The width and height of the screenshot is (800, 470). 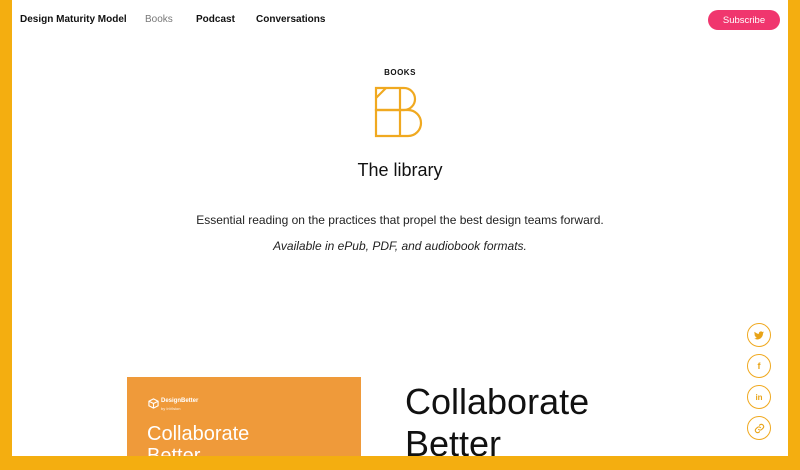 I want to click on cover-title: Collaborate Better, so click(x=198, y=439).